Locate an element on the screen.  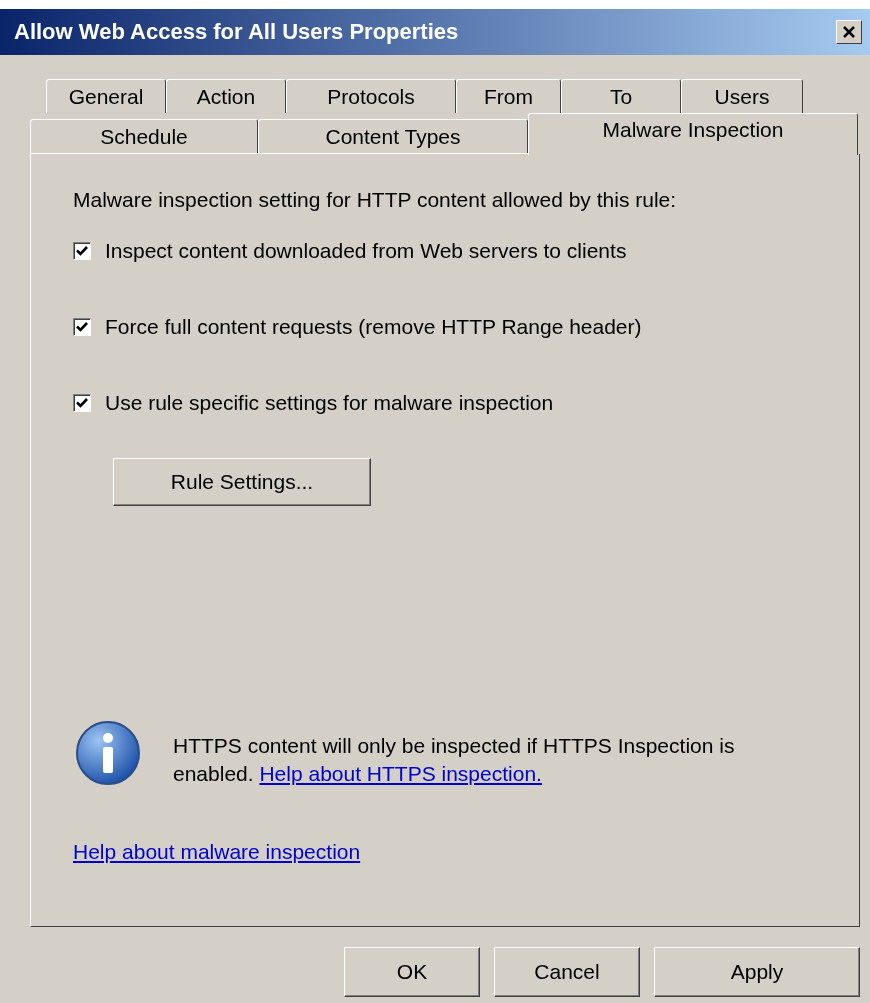
window-title: Allow Web Access for All Users Properties is located at coordinates (236, 32).